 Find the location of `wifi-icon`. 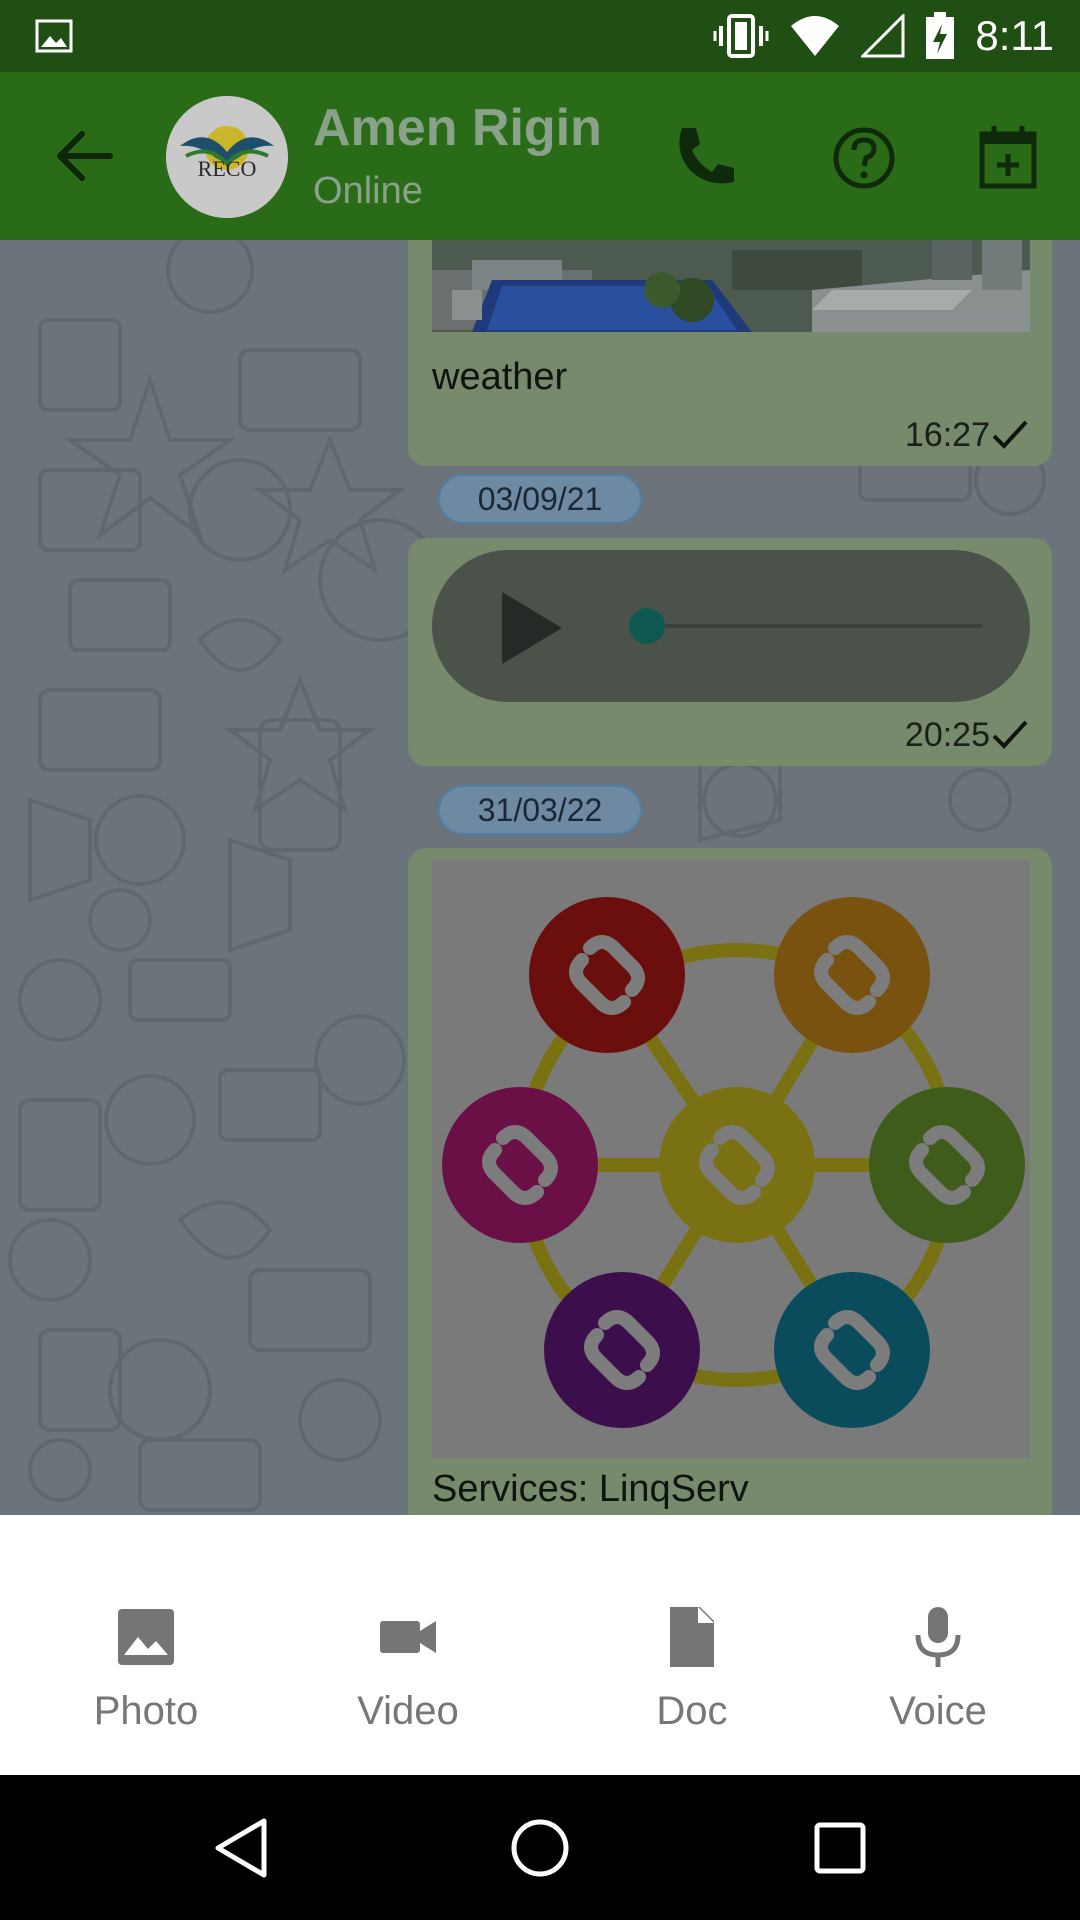

wifi-icon is located at coordinates (815, 36).